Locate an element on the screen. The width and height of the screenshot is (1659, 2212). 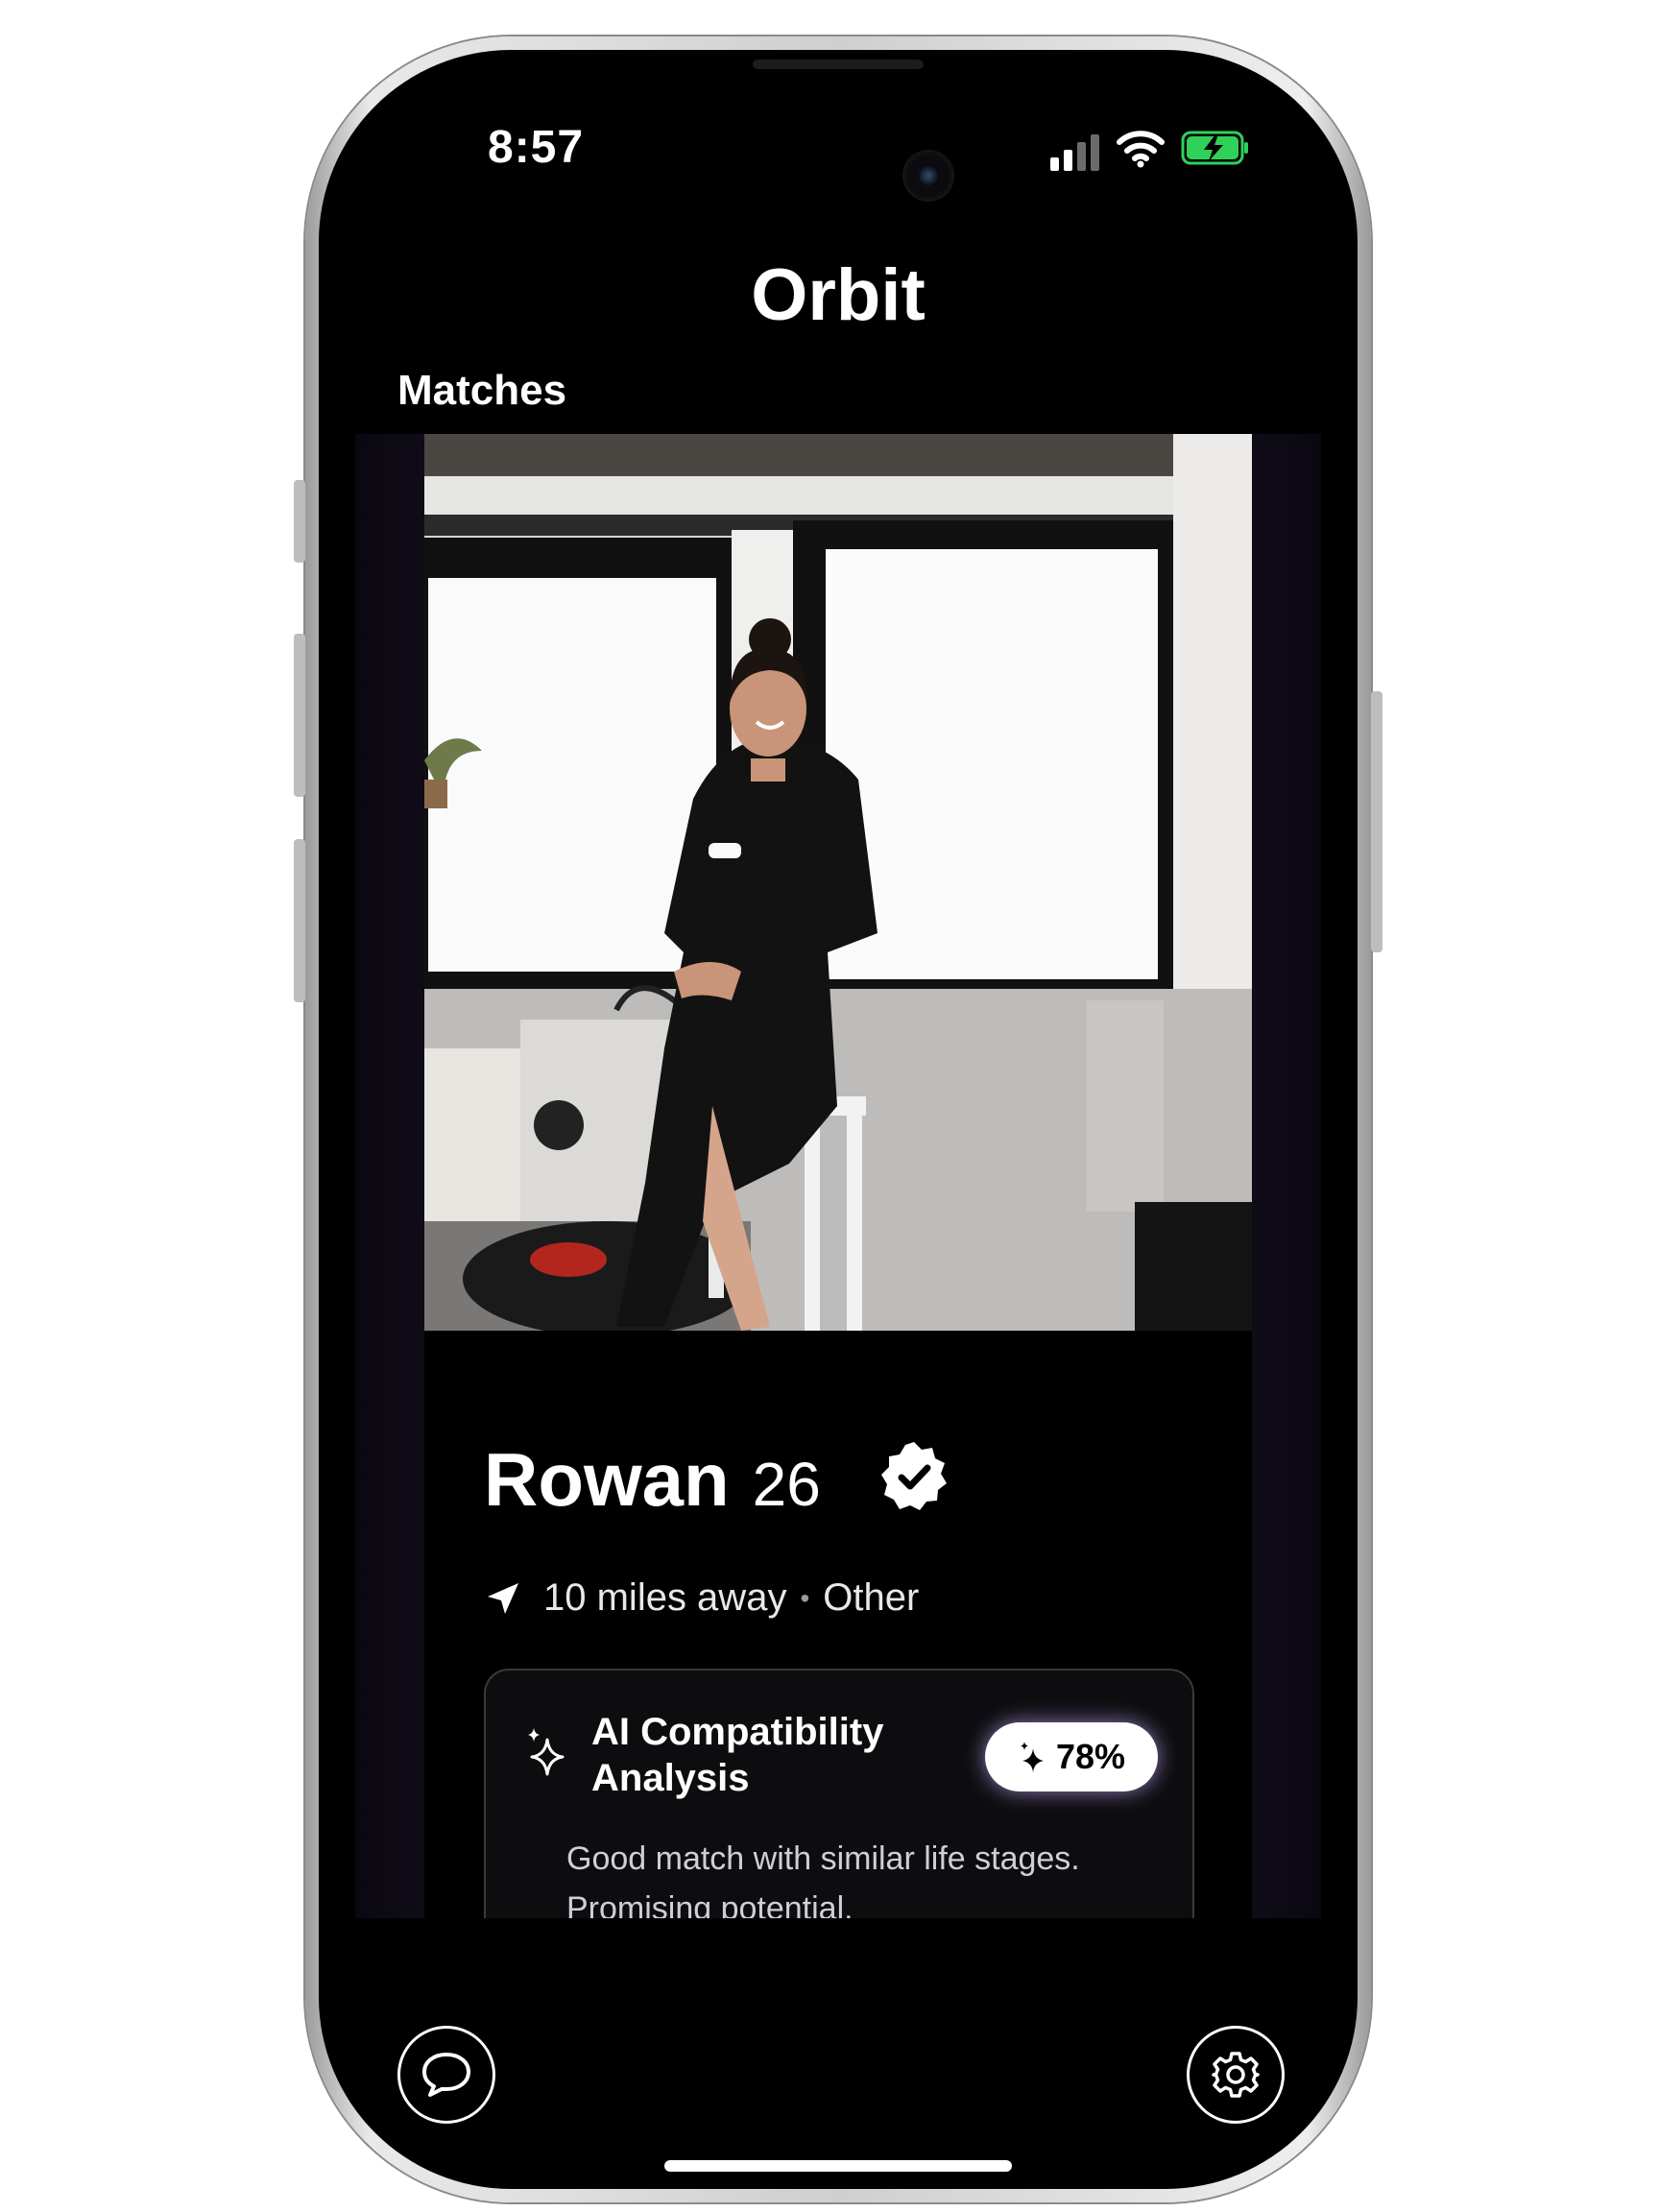
compatibility-score-badge: 78% is located at coordinates (1071, 1756).